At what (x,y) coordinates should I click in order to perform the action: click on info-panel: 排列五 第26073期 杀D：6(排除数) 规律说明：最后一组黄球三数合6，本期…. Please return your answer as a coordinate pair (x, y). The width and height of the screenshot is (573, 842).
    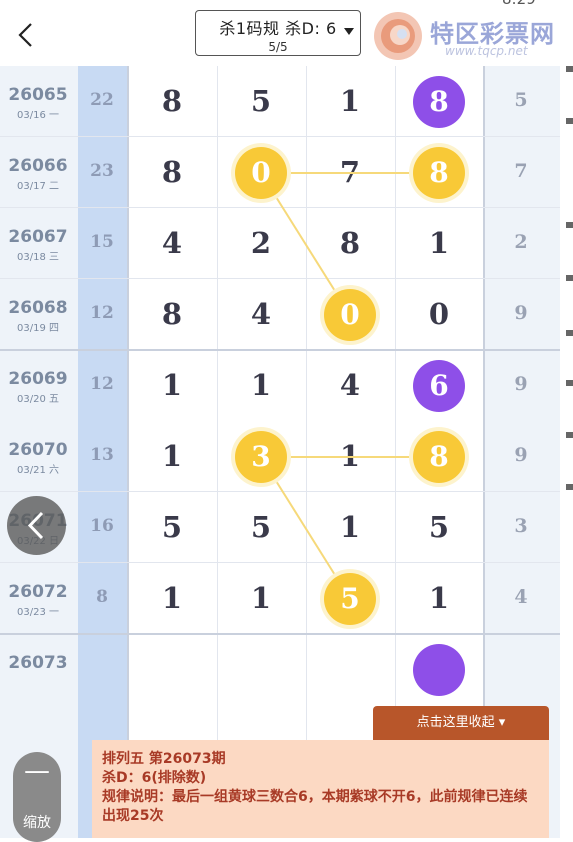
    Looking at the image, I should click on (320, 789).